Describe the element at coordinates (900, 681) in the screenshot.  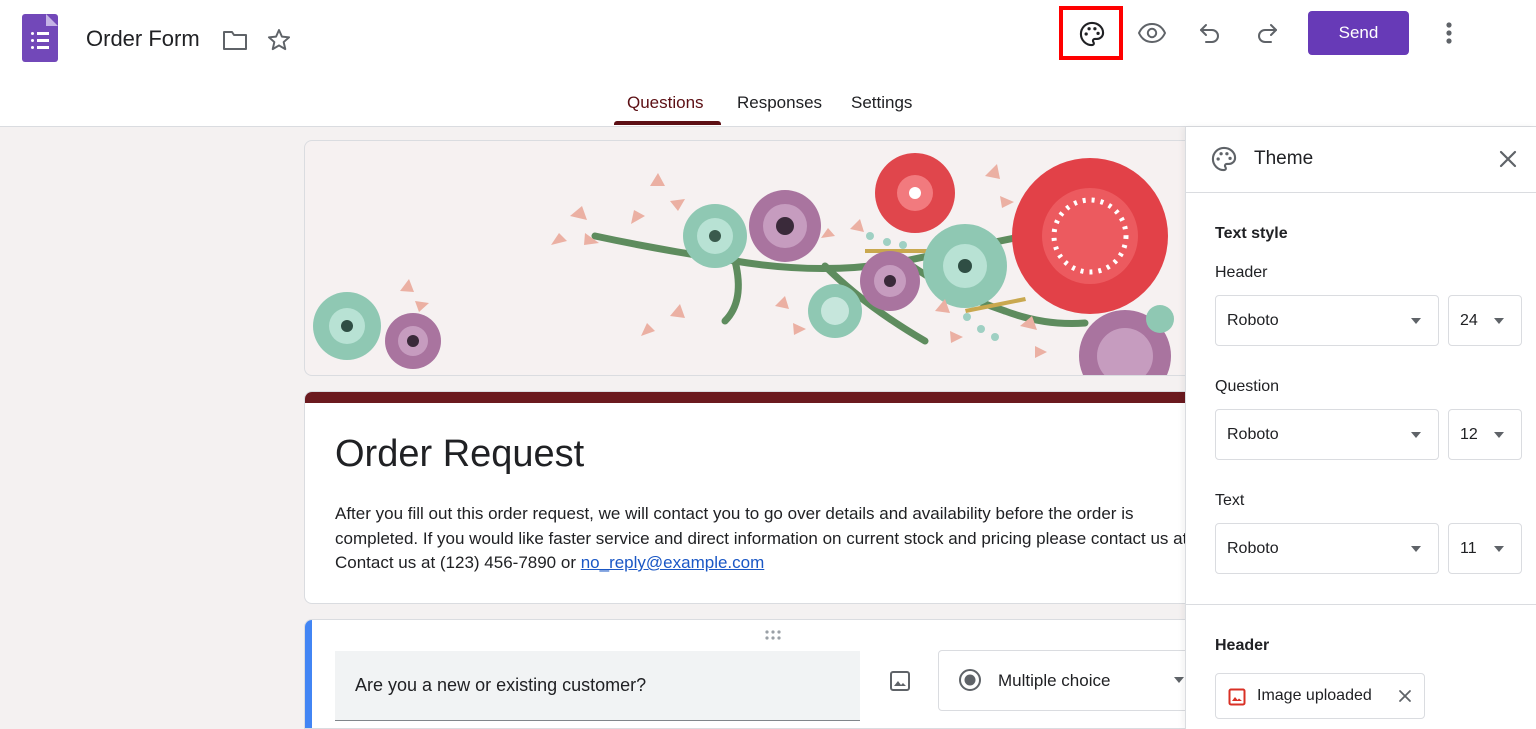
I see `add-image-icon` at that location.